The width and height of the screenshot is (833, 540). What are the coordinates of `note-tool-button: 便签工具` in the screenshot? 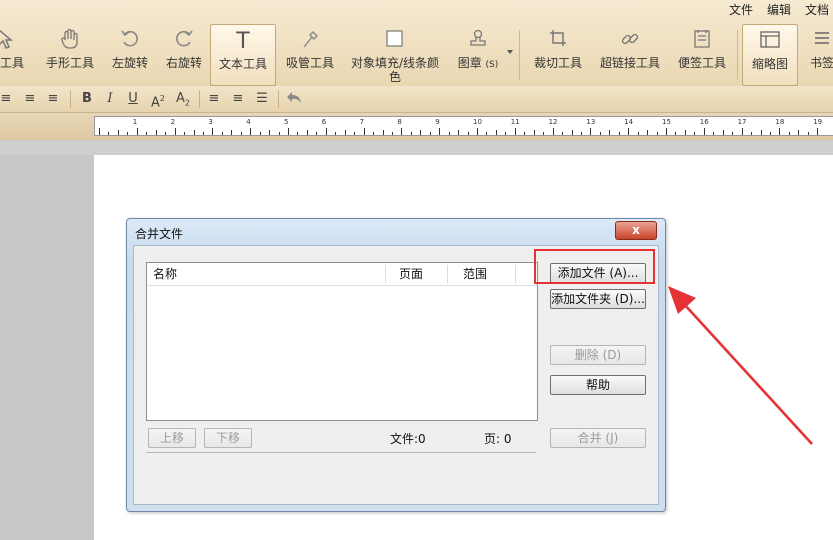 It's located at (702, 54).